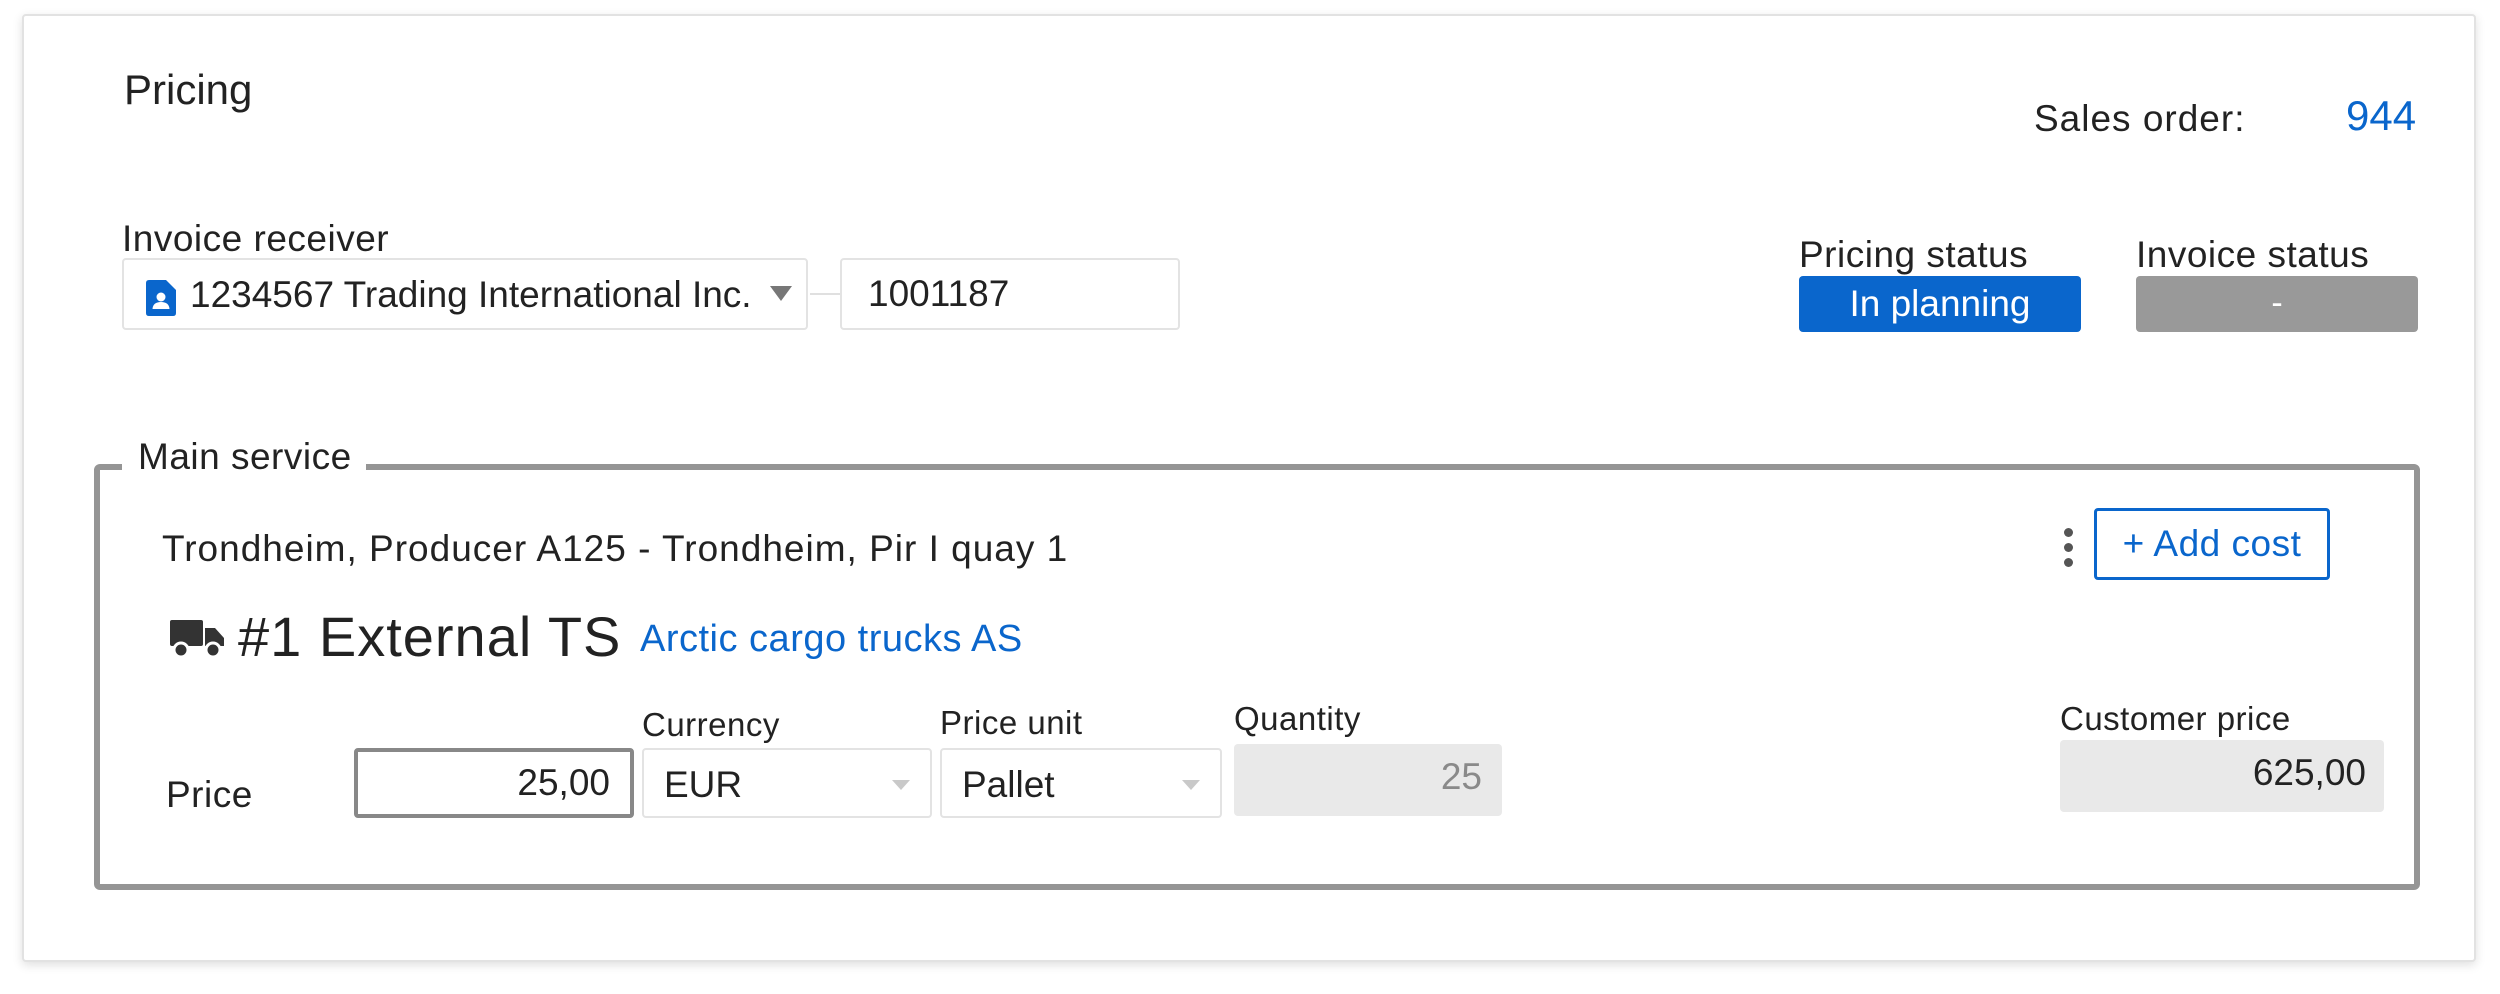 This screenshot has height=994, width=2500. I want to click on quantity-label: Quantity, so click(1297, 718).